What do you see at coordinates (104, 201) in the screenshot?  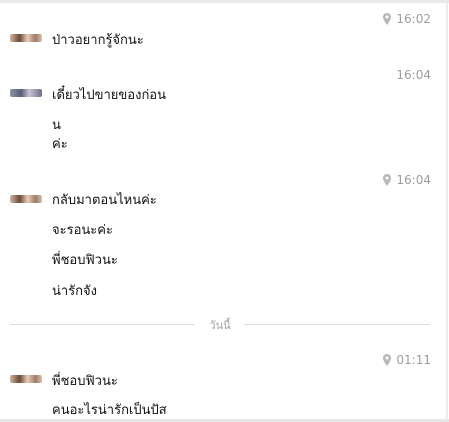 I see `chat-message: กลับมาตอนไหนค่ะ` at bounding box center [104, 201].